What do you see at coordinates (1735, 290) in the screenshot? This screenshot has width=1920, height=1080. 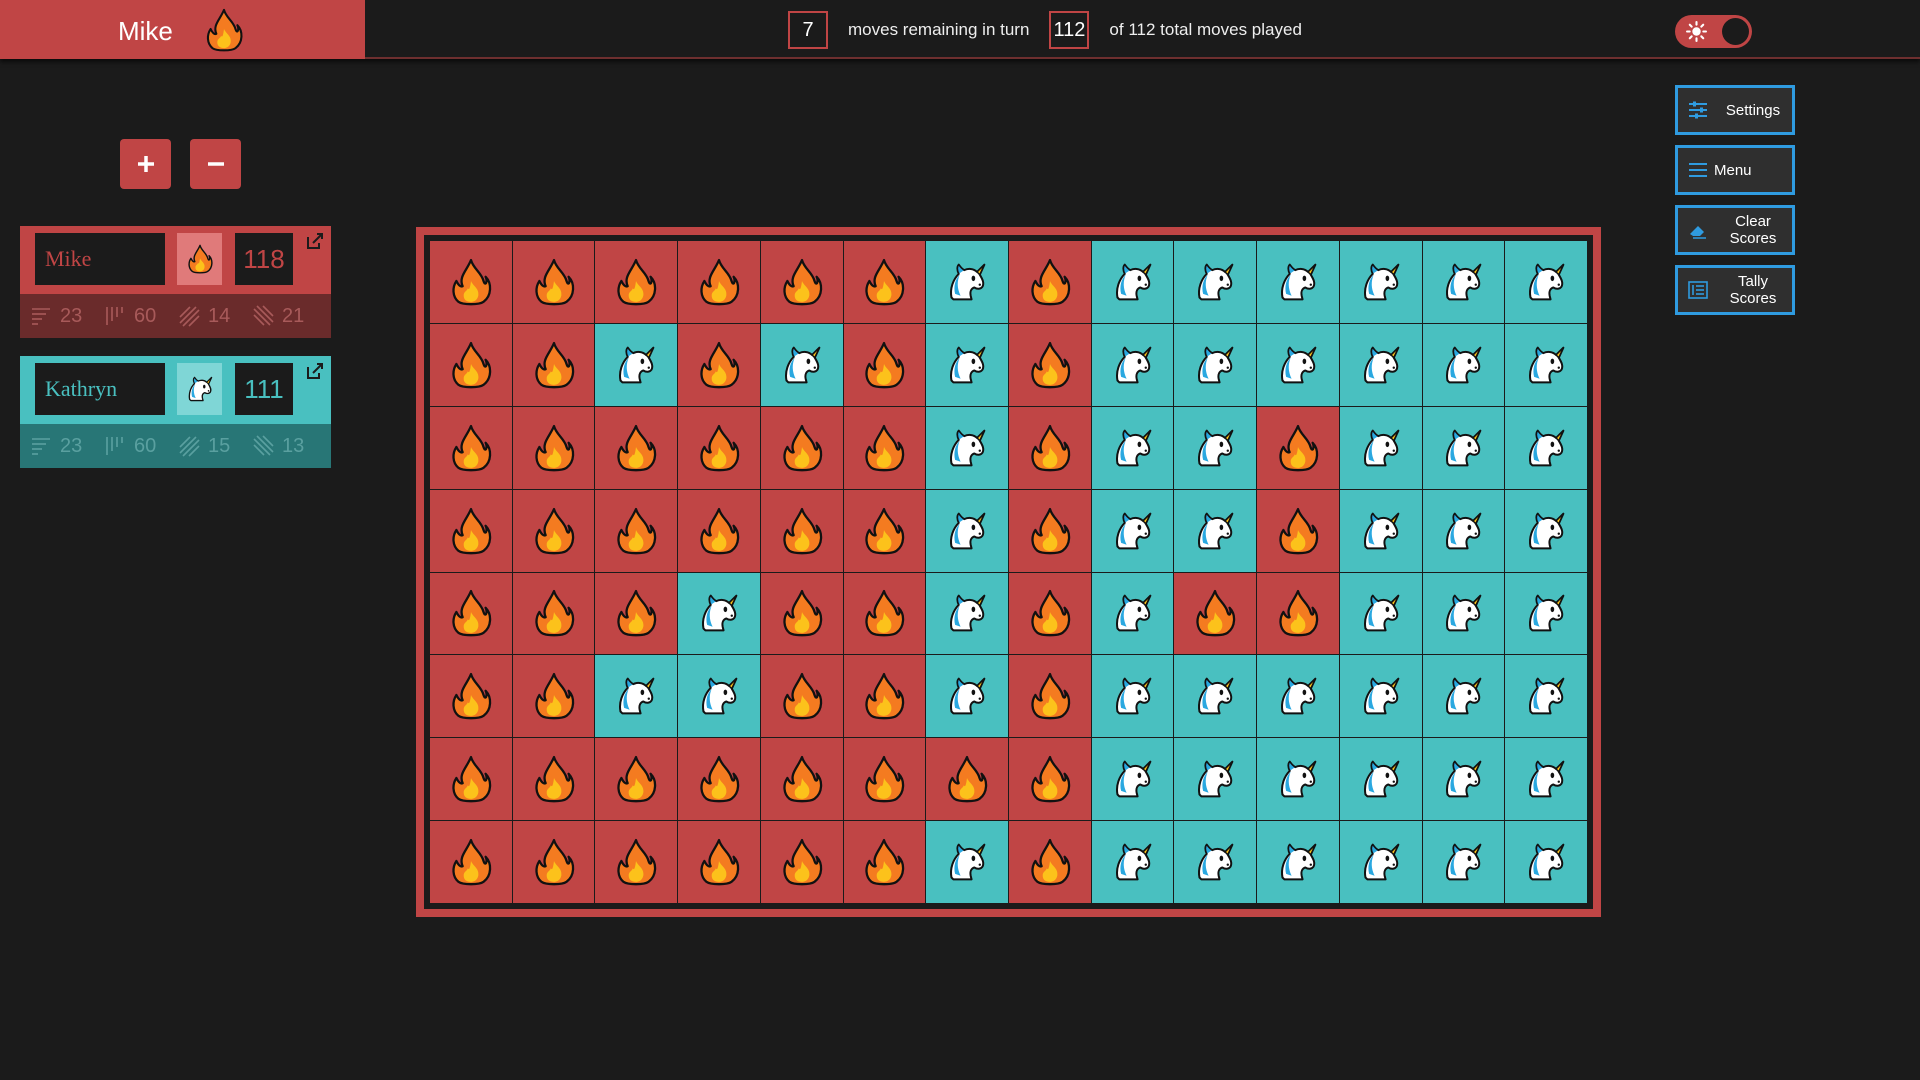 I see `tally-scores-button: Tally Scores` at bounding box center [1735, 290].